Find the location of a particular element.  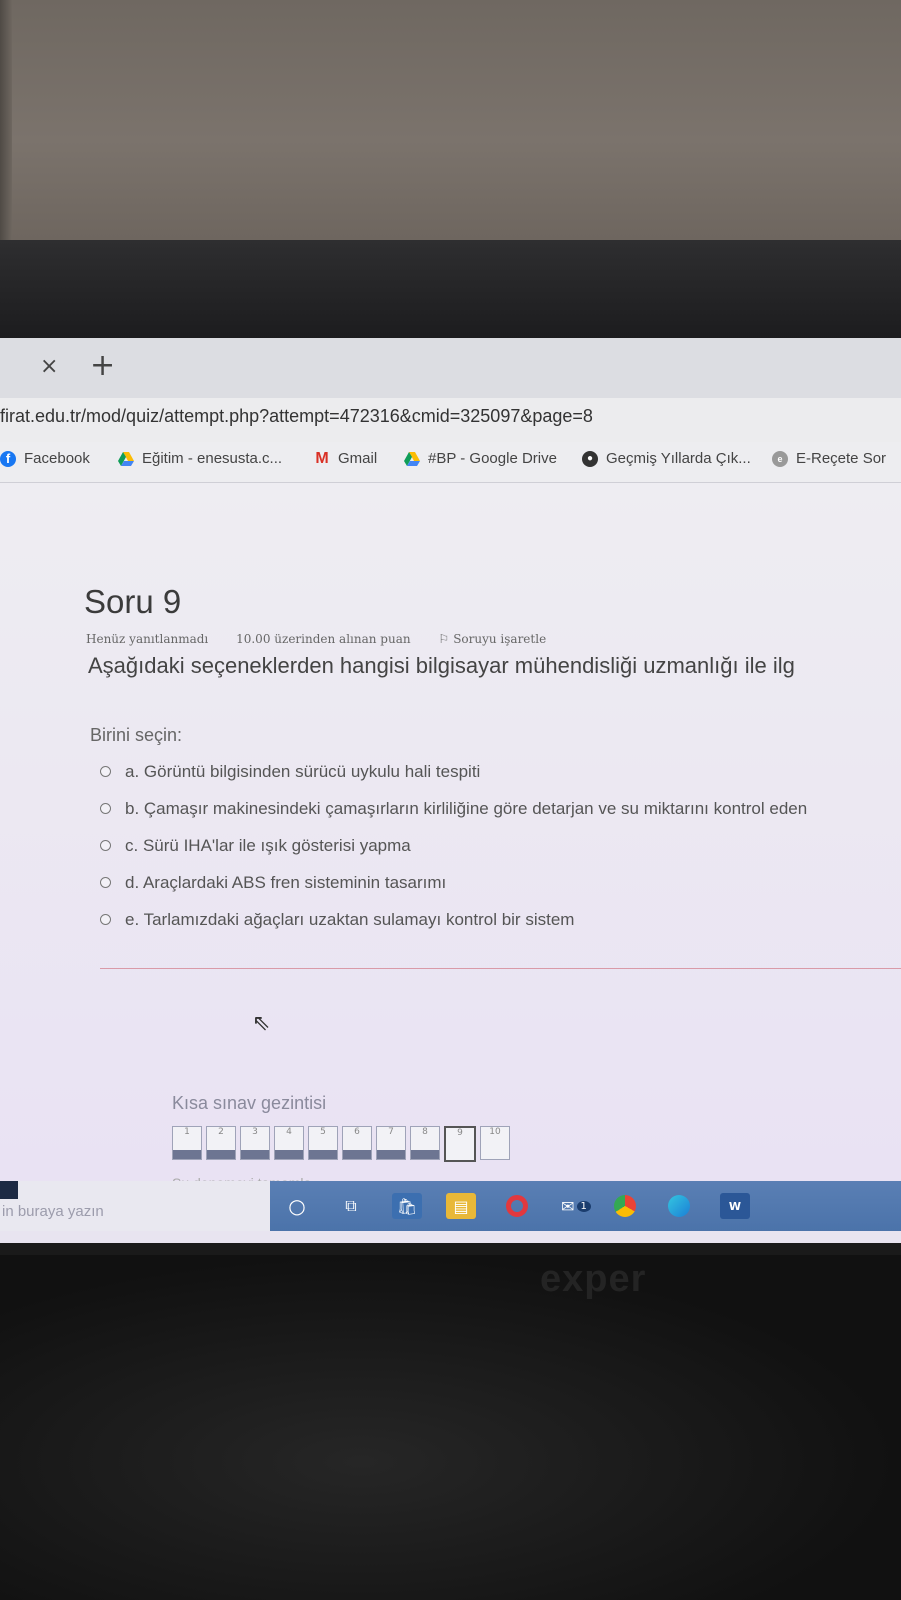

page-number: 9 is located at coordinates (460, 1133).